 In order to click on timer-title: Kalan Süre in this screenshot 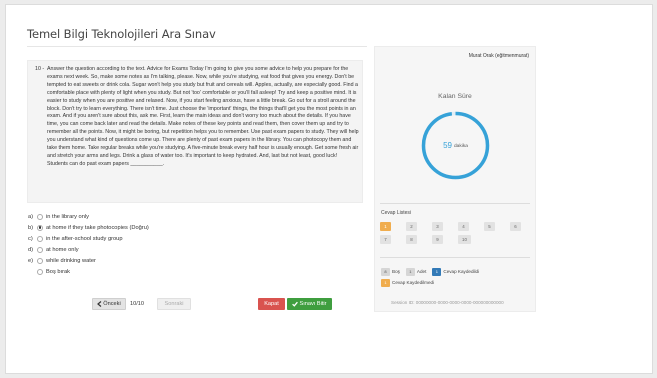, I will do `click(455, 96)`.